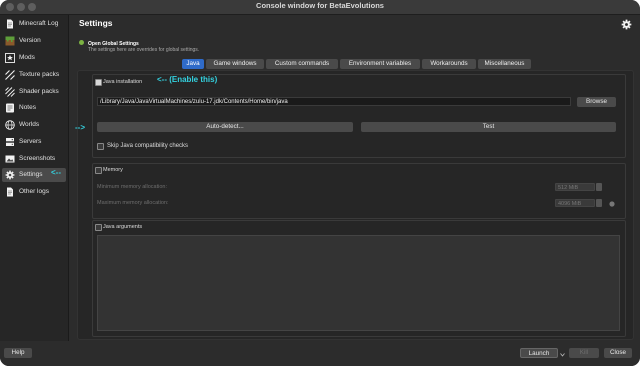 The width and height of the screenshot is (640, 366). I want to click on java-arguments-checkbox, so click(98, 227).